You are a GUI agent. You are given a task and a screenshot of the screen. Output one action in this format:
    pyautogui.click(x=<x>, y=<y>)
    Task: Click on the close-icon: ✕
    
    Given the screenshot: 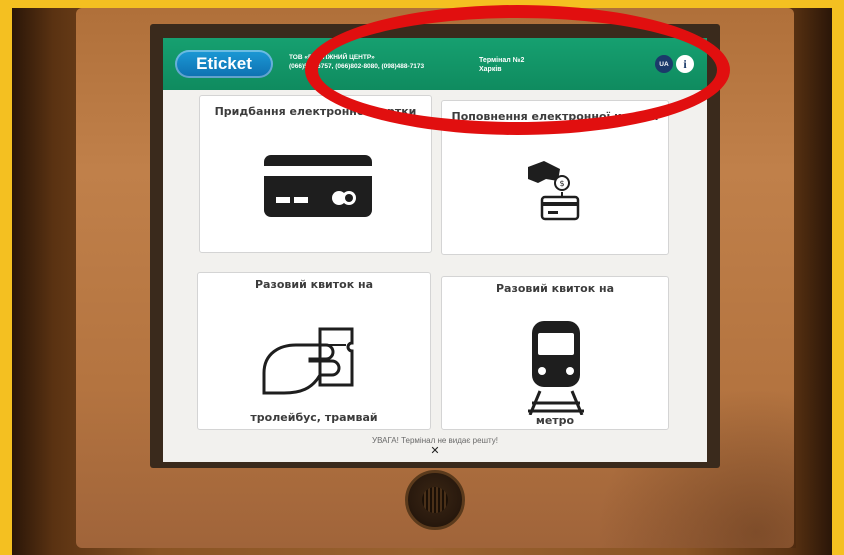 What is the action you would take?
    pyautogui.click(x=435, y=451)
    